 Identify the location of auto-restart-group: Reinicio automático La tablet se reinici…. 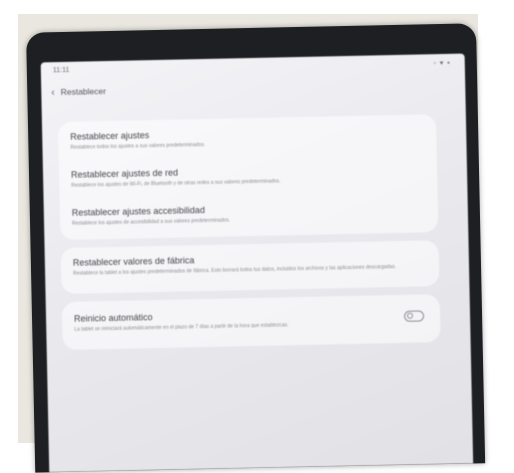
(251, 322).